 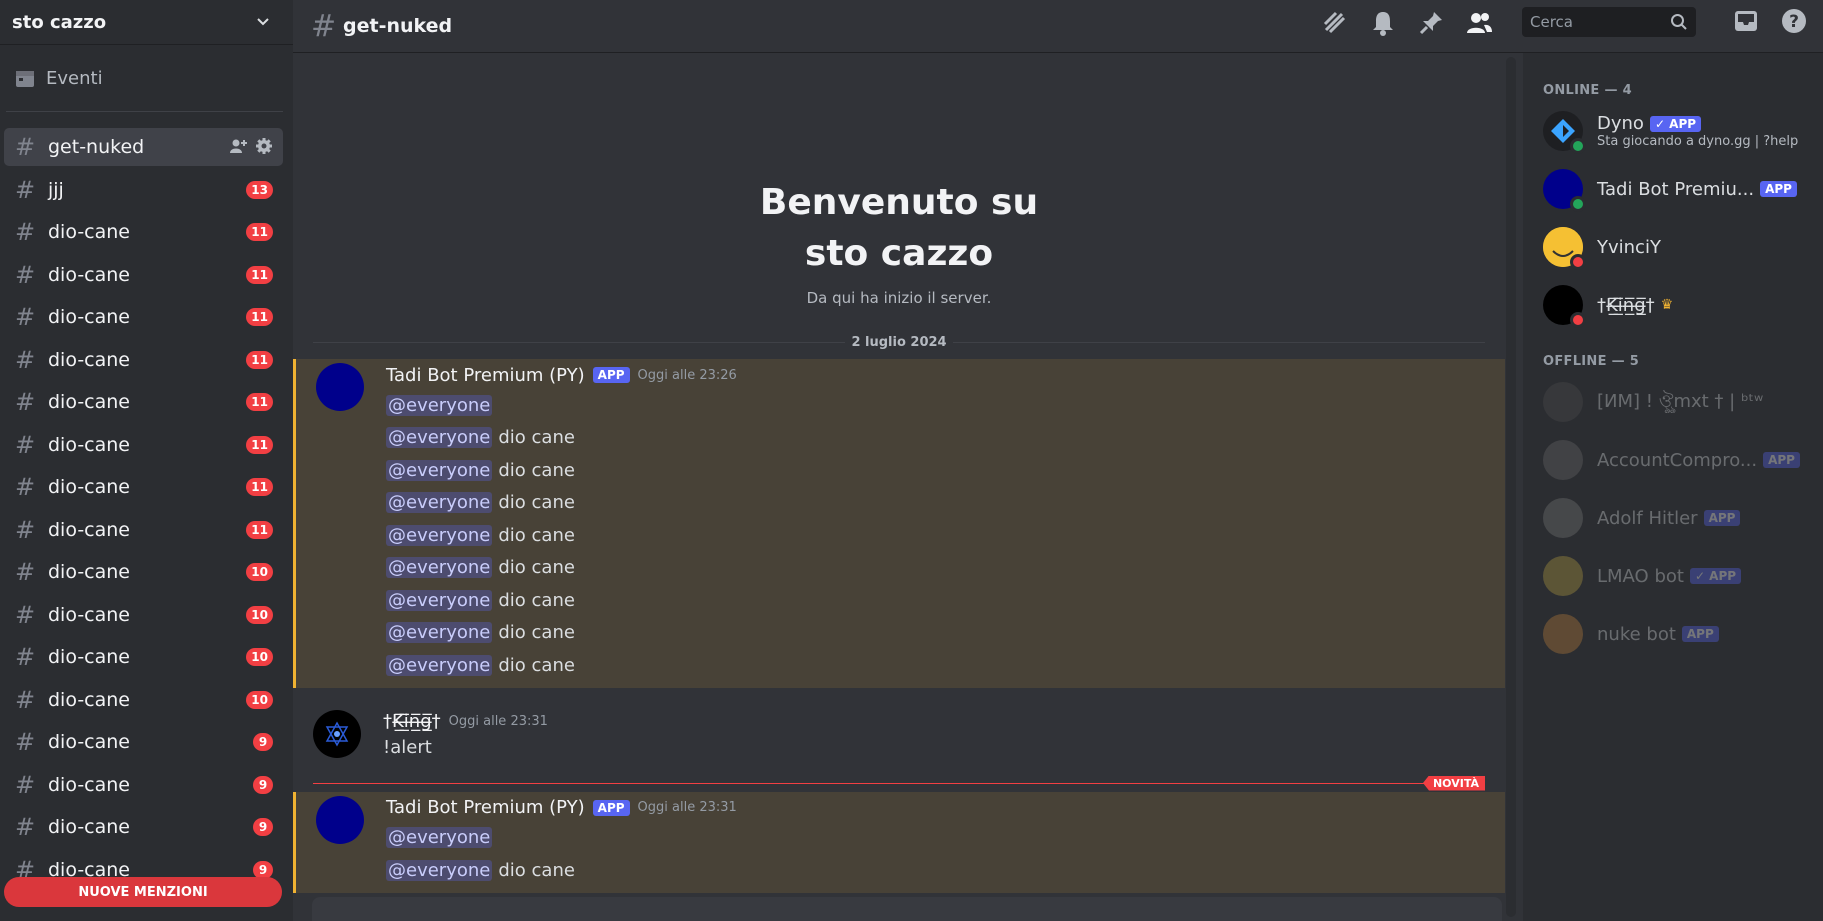 What do you see at coordinates (1715, 576) in the screenshot?
I see `app-tag: ✓ APP` at bounding box center [1715, 576].